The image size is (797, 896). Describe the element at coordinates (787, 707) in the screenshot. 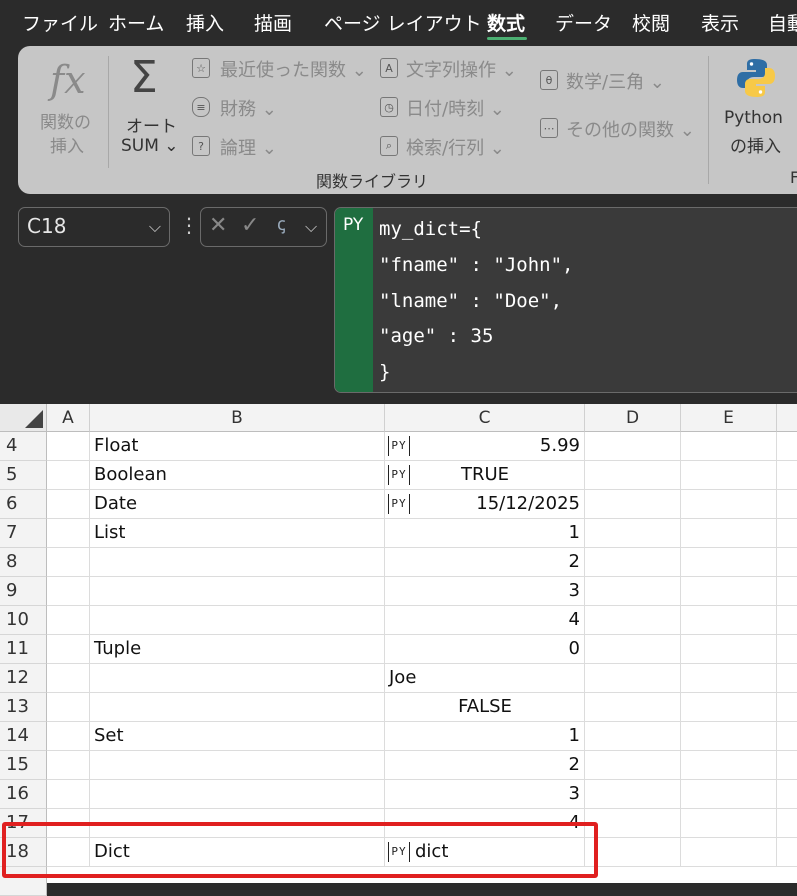

I see `cell-f13` at that location.